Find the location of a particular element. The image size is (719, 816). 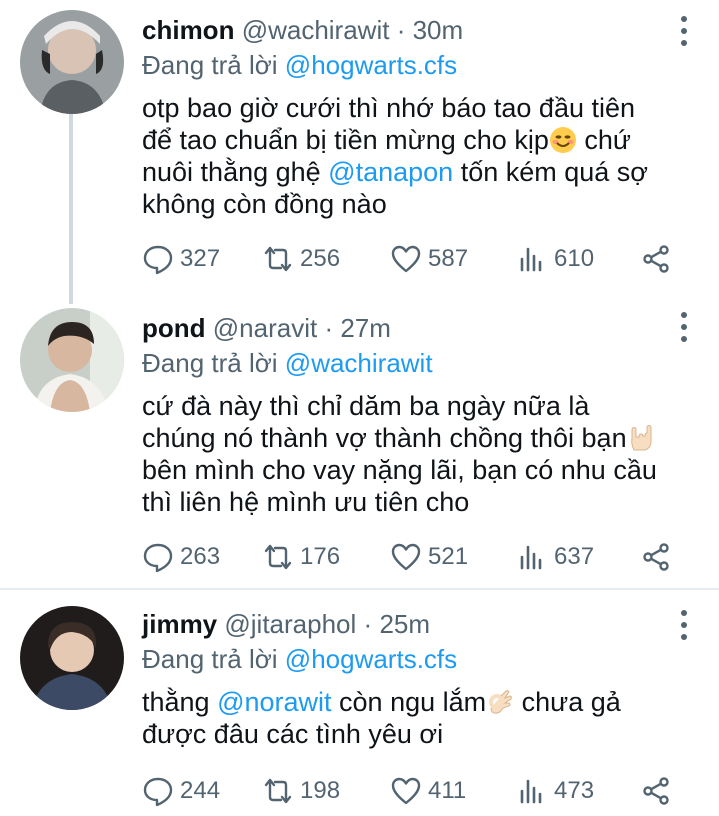

retweet-count: 176 is located at coordinates (320, 556).